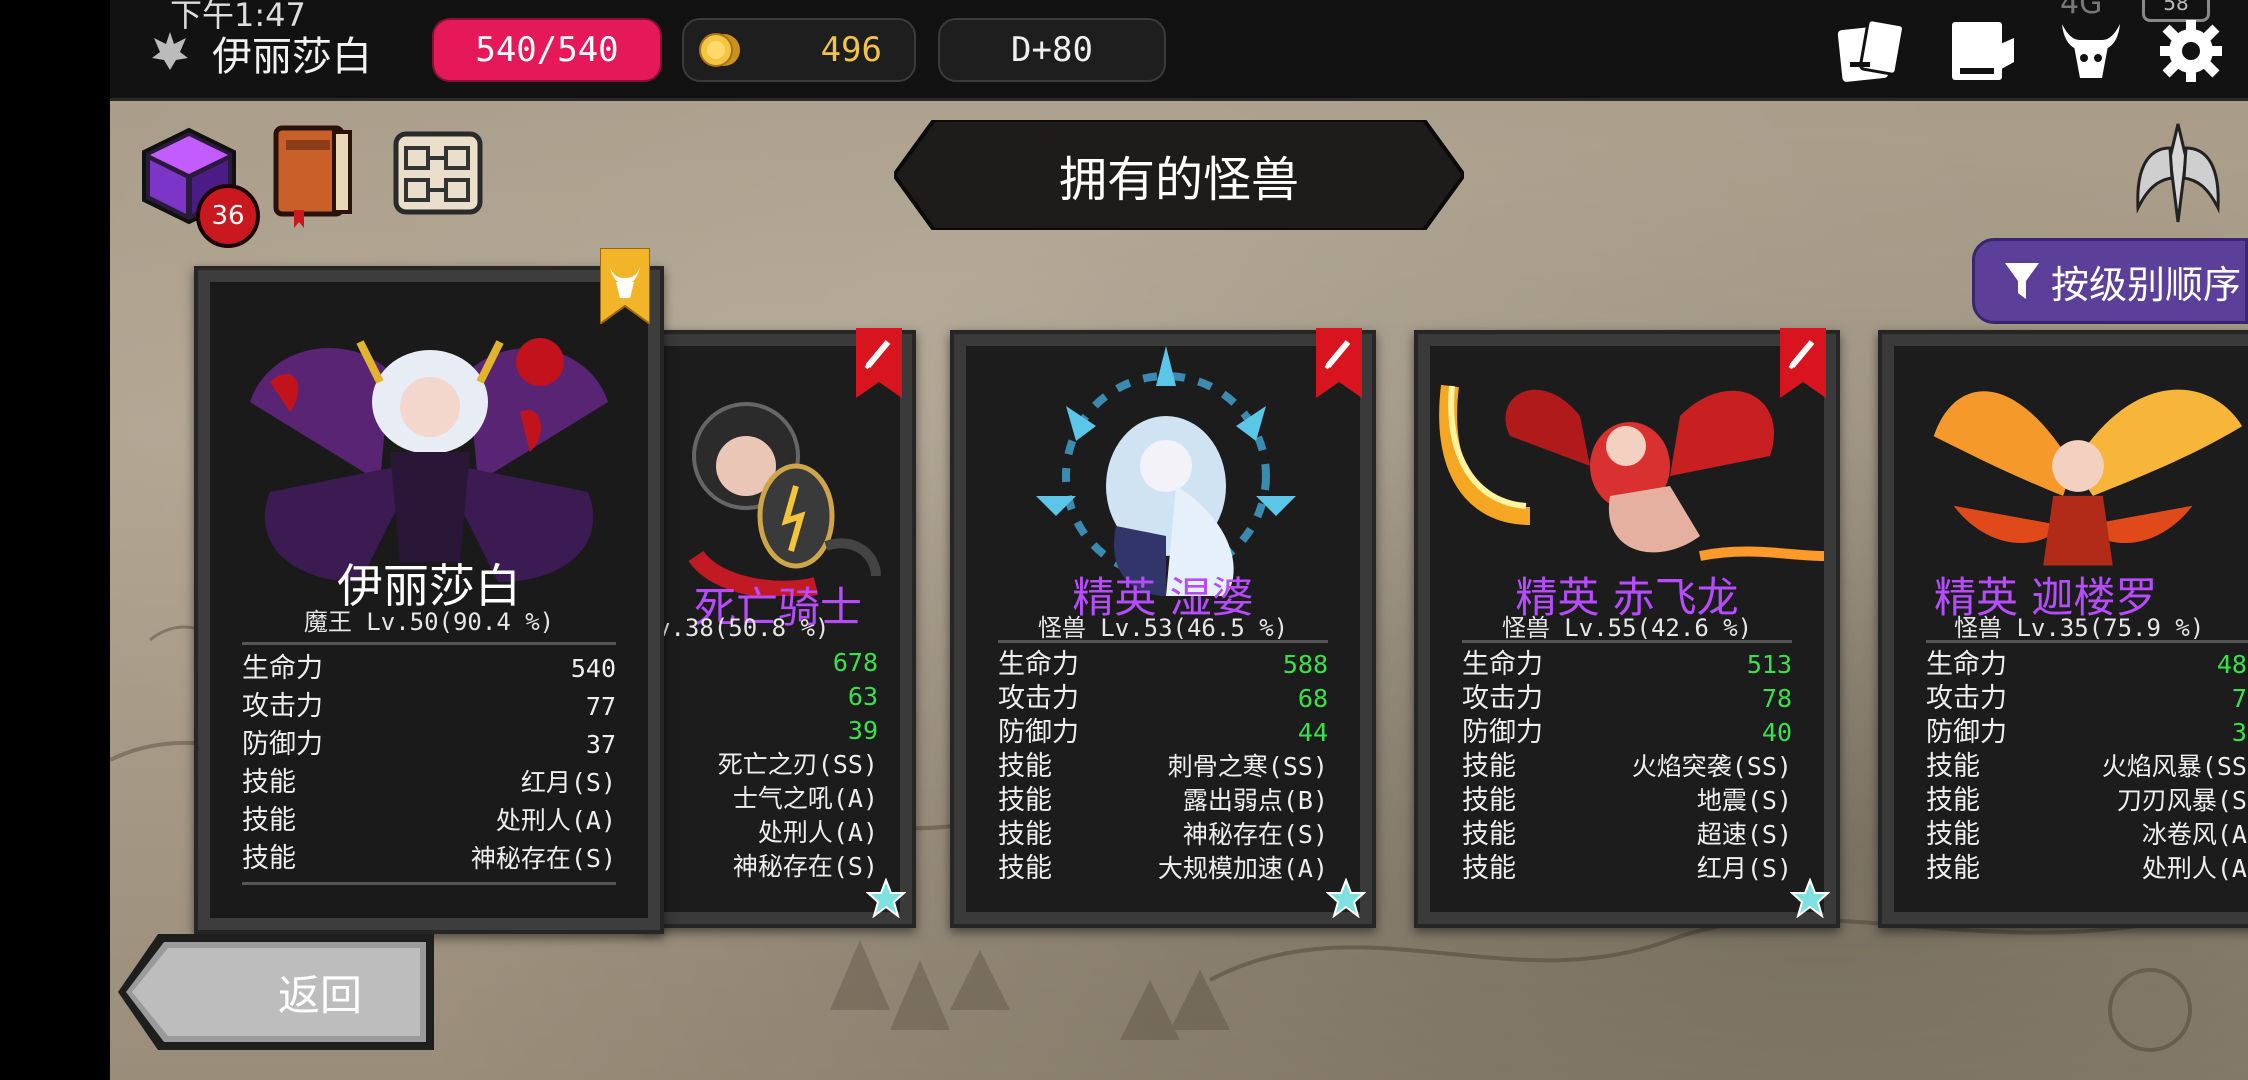  I want to click on stat-defense: 40, so click(1776, 732).